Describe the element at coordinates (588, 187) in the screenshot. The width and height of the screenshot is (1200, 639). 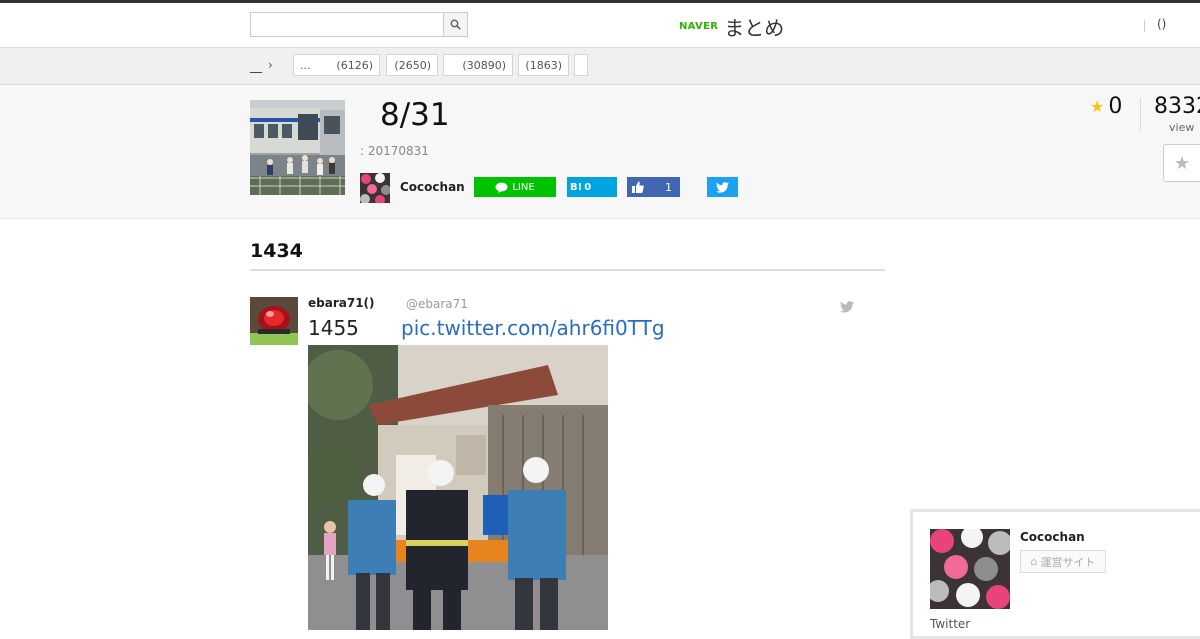
I see `hatena-count: 0` at that location.